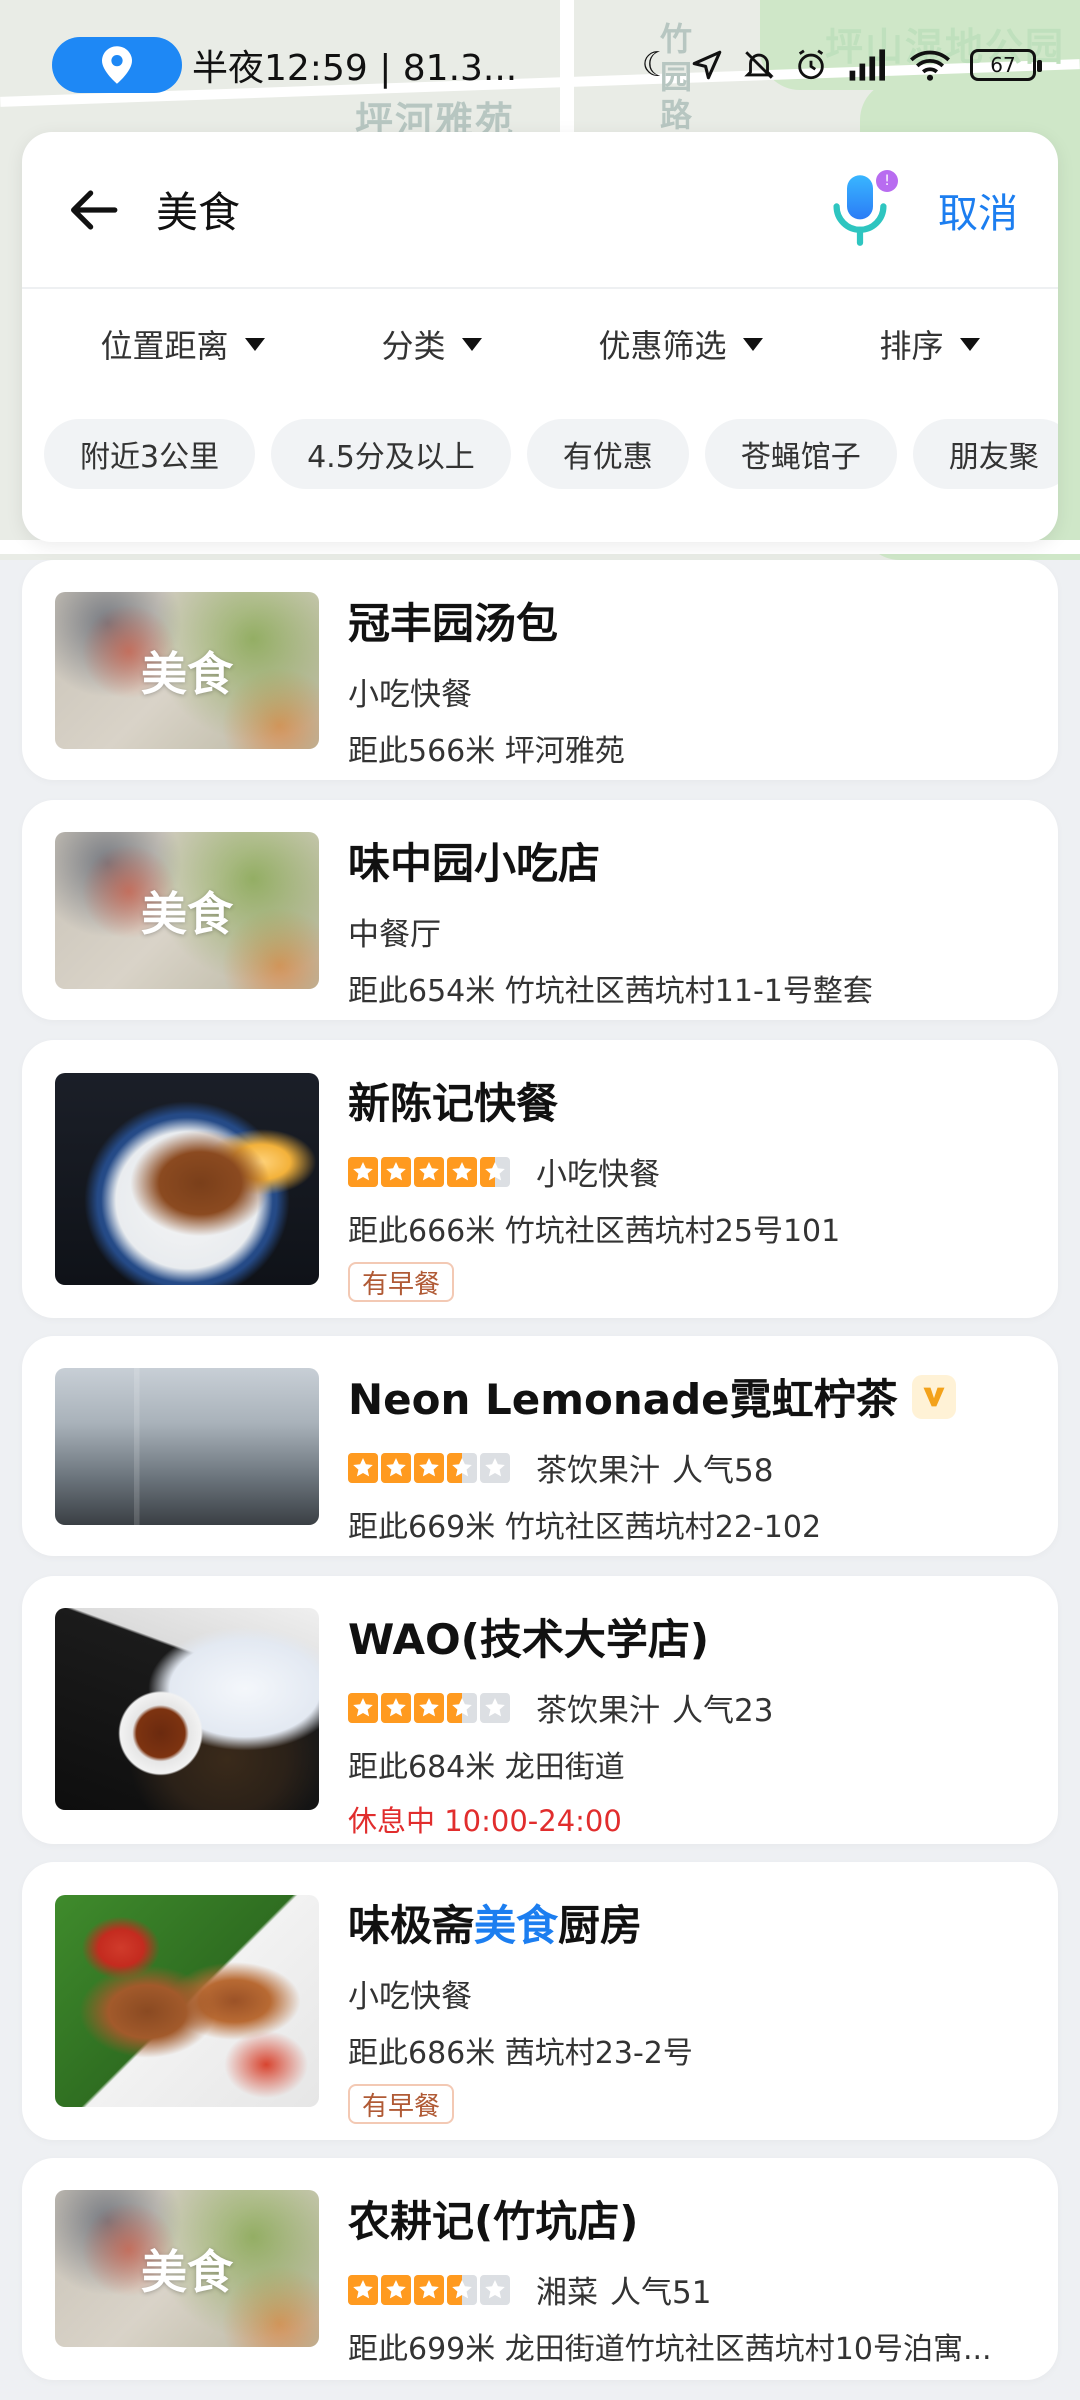 The image size is (1080, 2400). Describe the element at coordinates (661, 2293) in the screenshot. I see `result-popularity: 人气51` at that location.